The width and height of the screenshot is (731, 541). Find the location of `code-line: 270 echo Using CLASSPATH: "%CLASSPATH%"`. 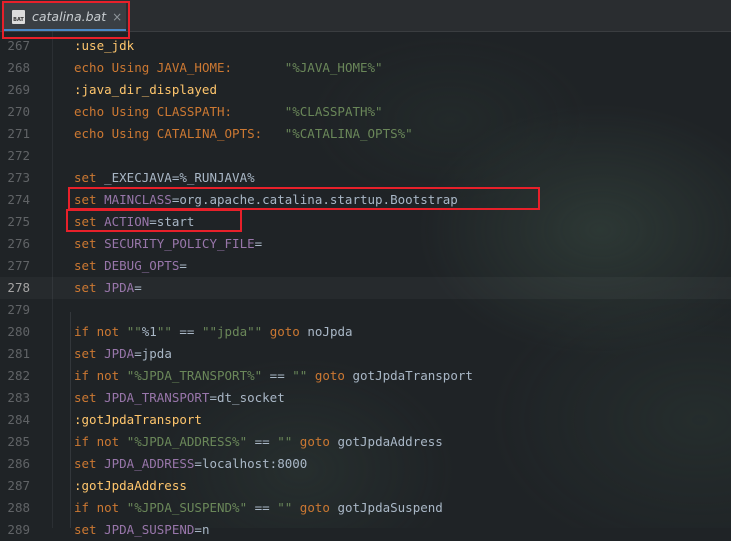

code-line: 270 echo Using CLASSPATH: "%CLASSPATH%" is located at coordinates (365, 112).